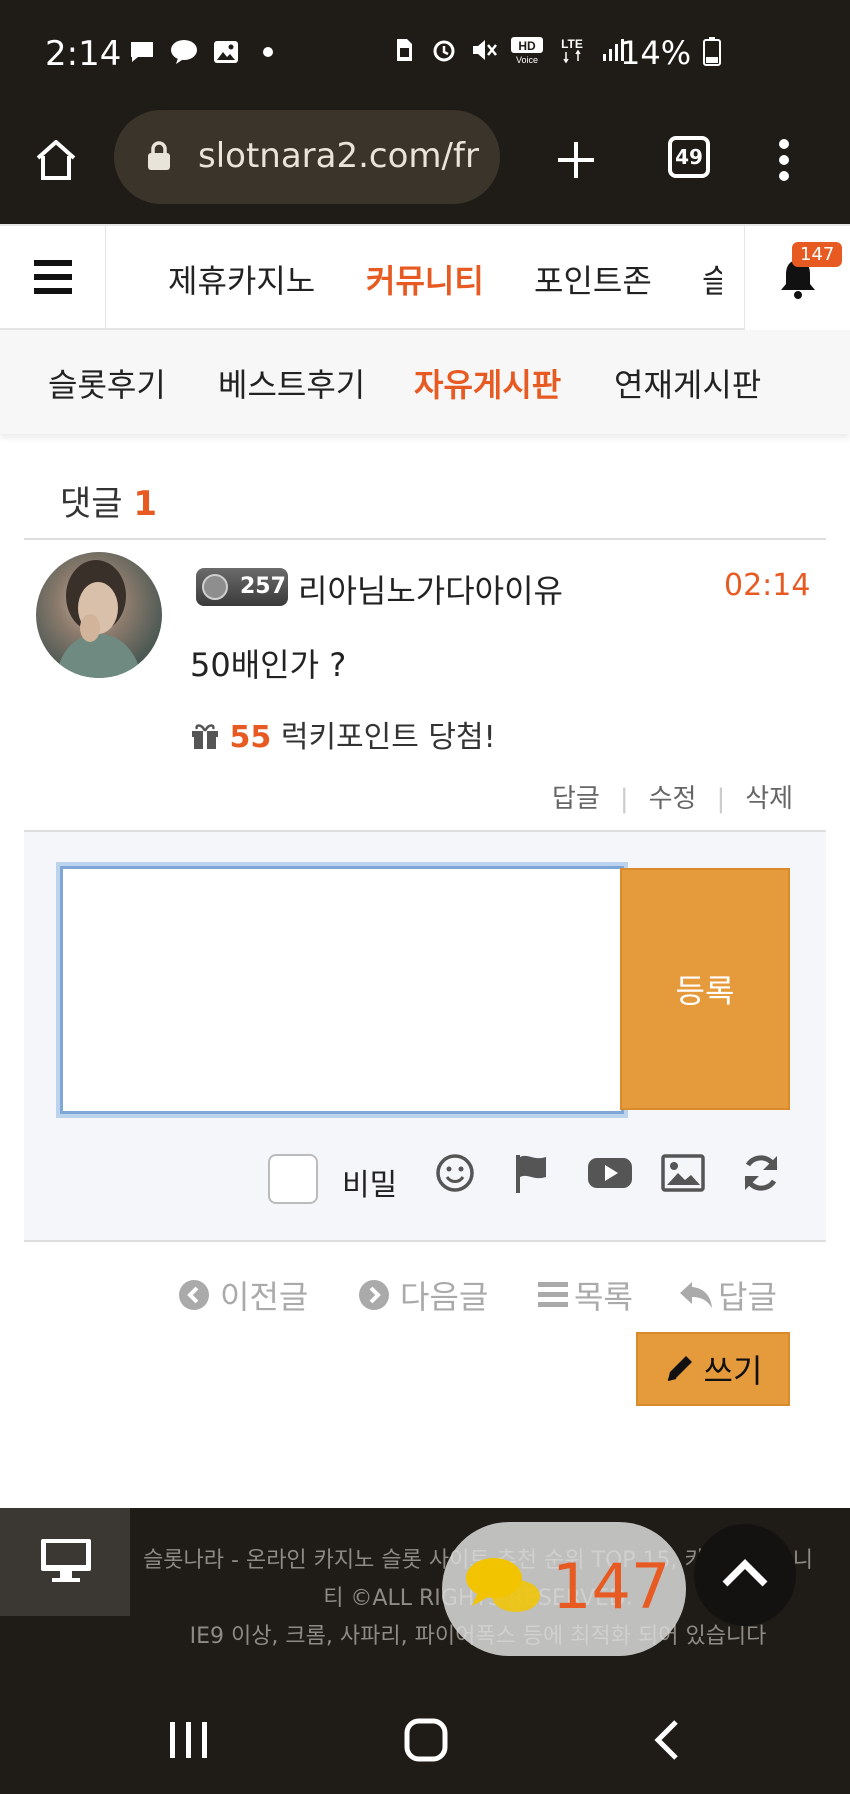  I want to click on subnav-item-free-board: 자유게시판, so click(487, 383).